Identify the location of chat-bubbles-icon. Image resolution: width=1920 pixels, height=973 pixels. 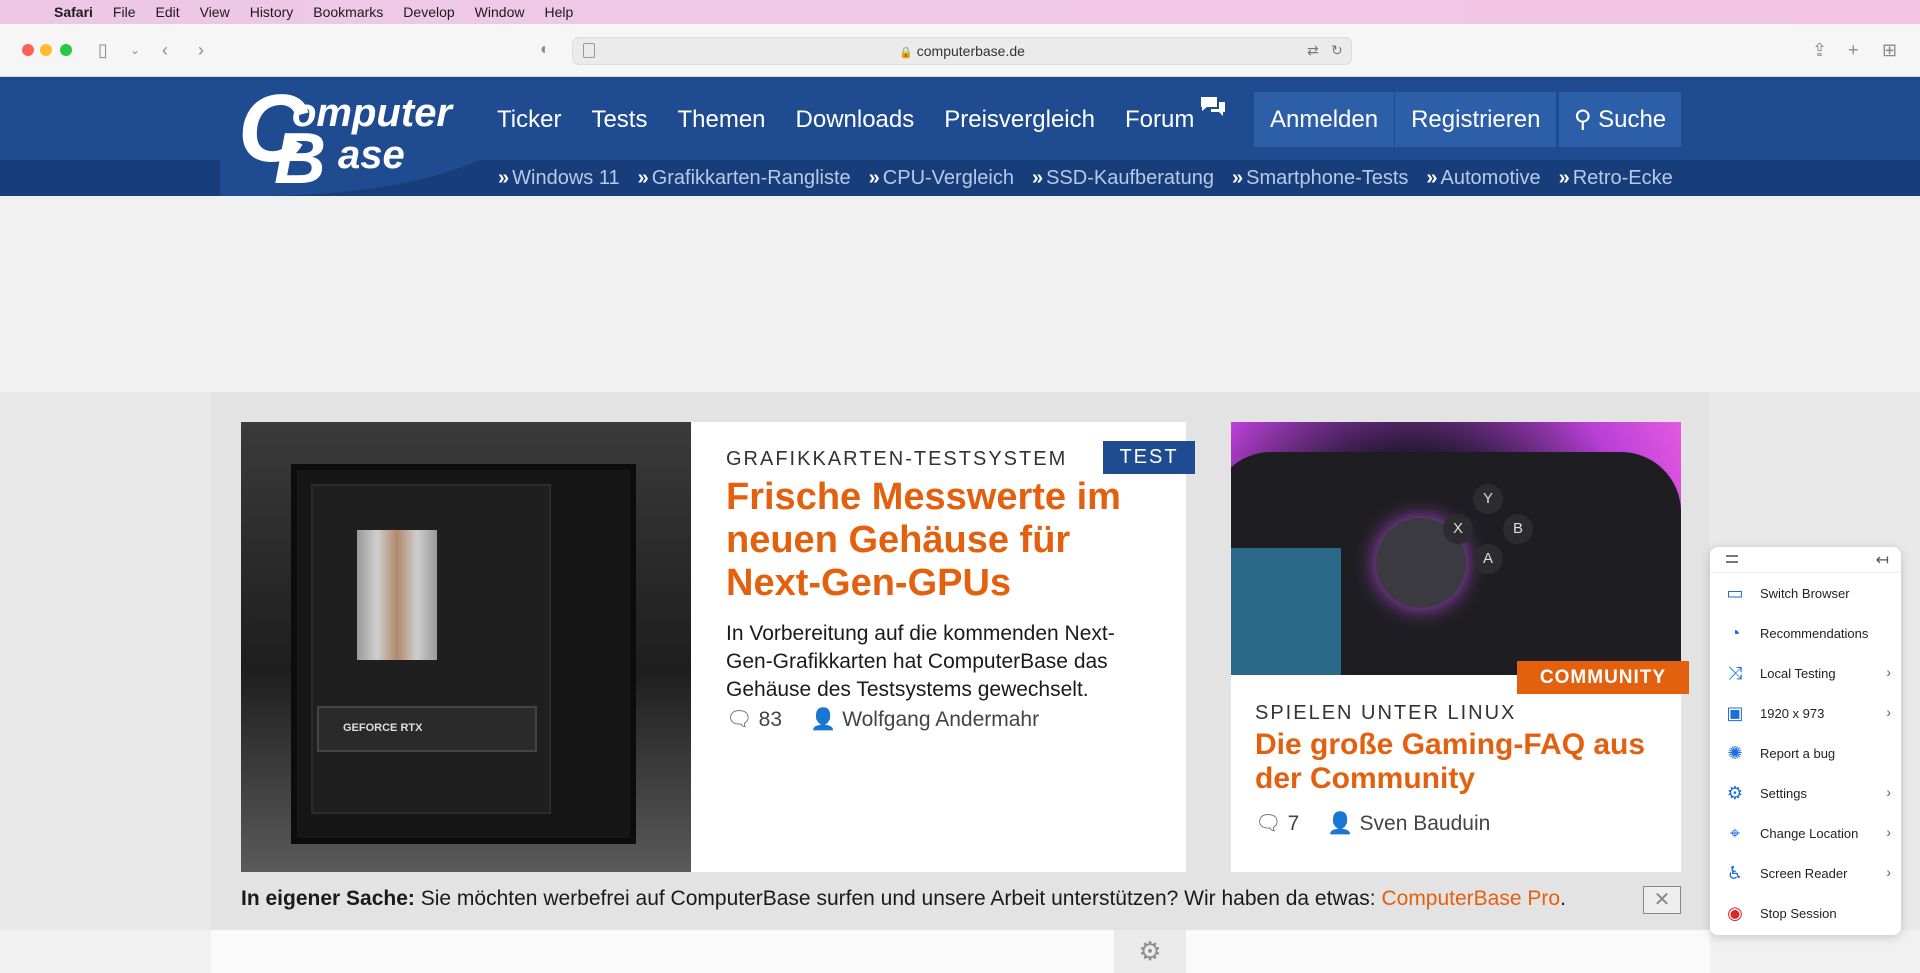
(1213, 107).